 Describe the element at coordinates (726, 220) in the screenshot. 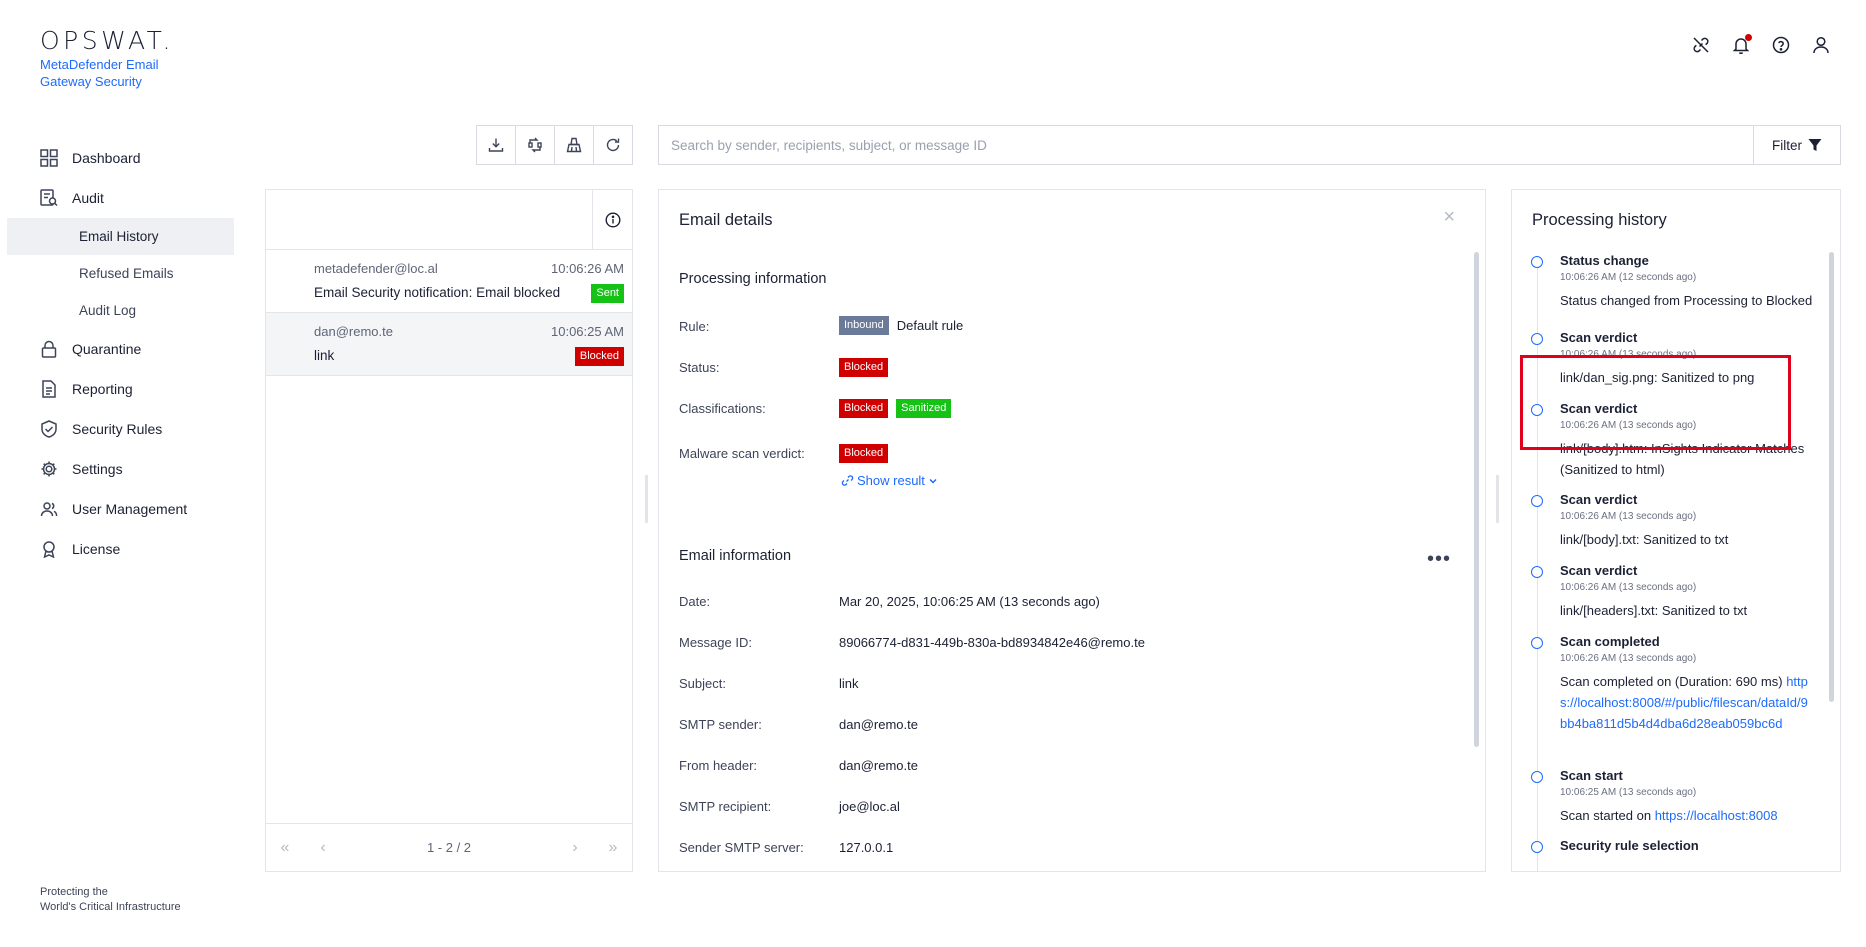

I see `details-title: Email details` at that location.